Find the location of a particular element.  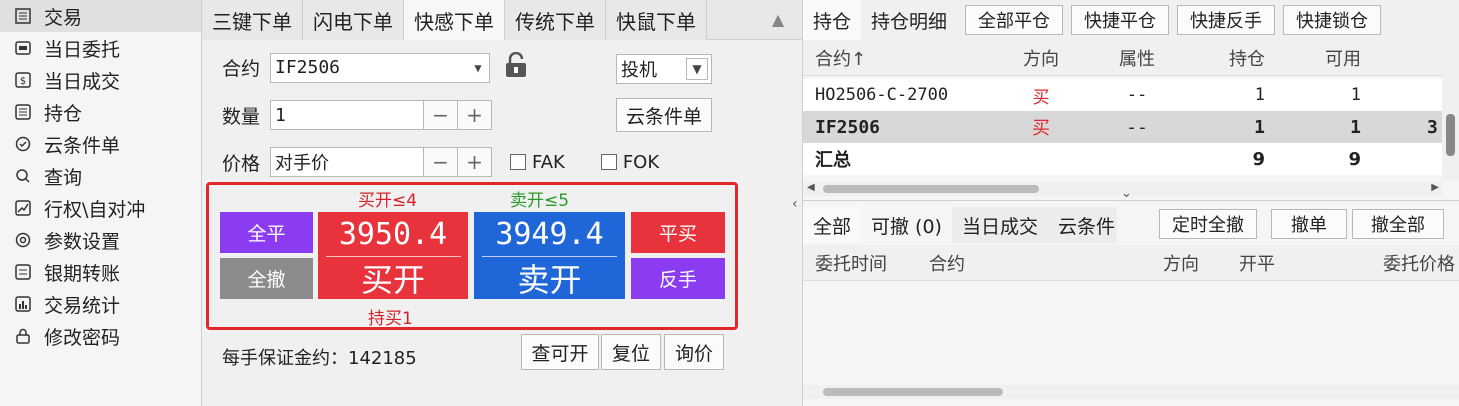

sell-open-hint: 卖开≤5 is located at coordinates (540, 201).